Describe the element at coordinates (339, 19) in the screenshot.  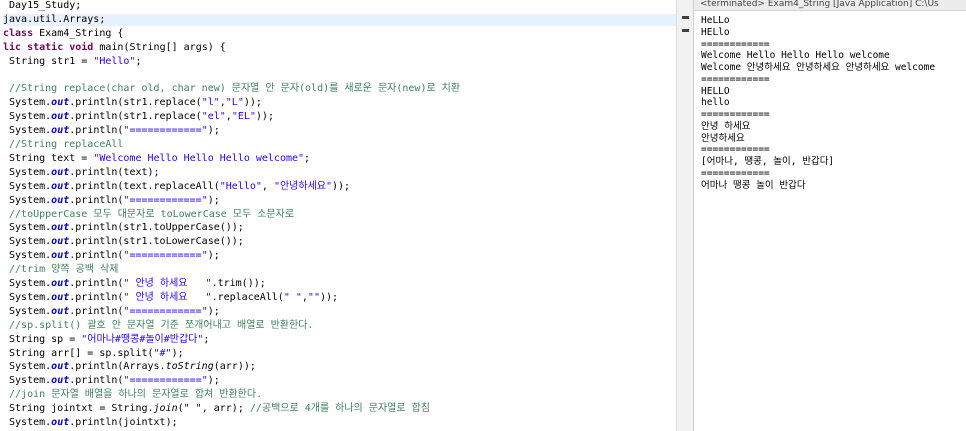
I see `code-line: java.util.Arrays;` at that location.